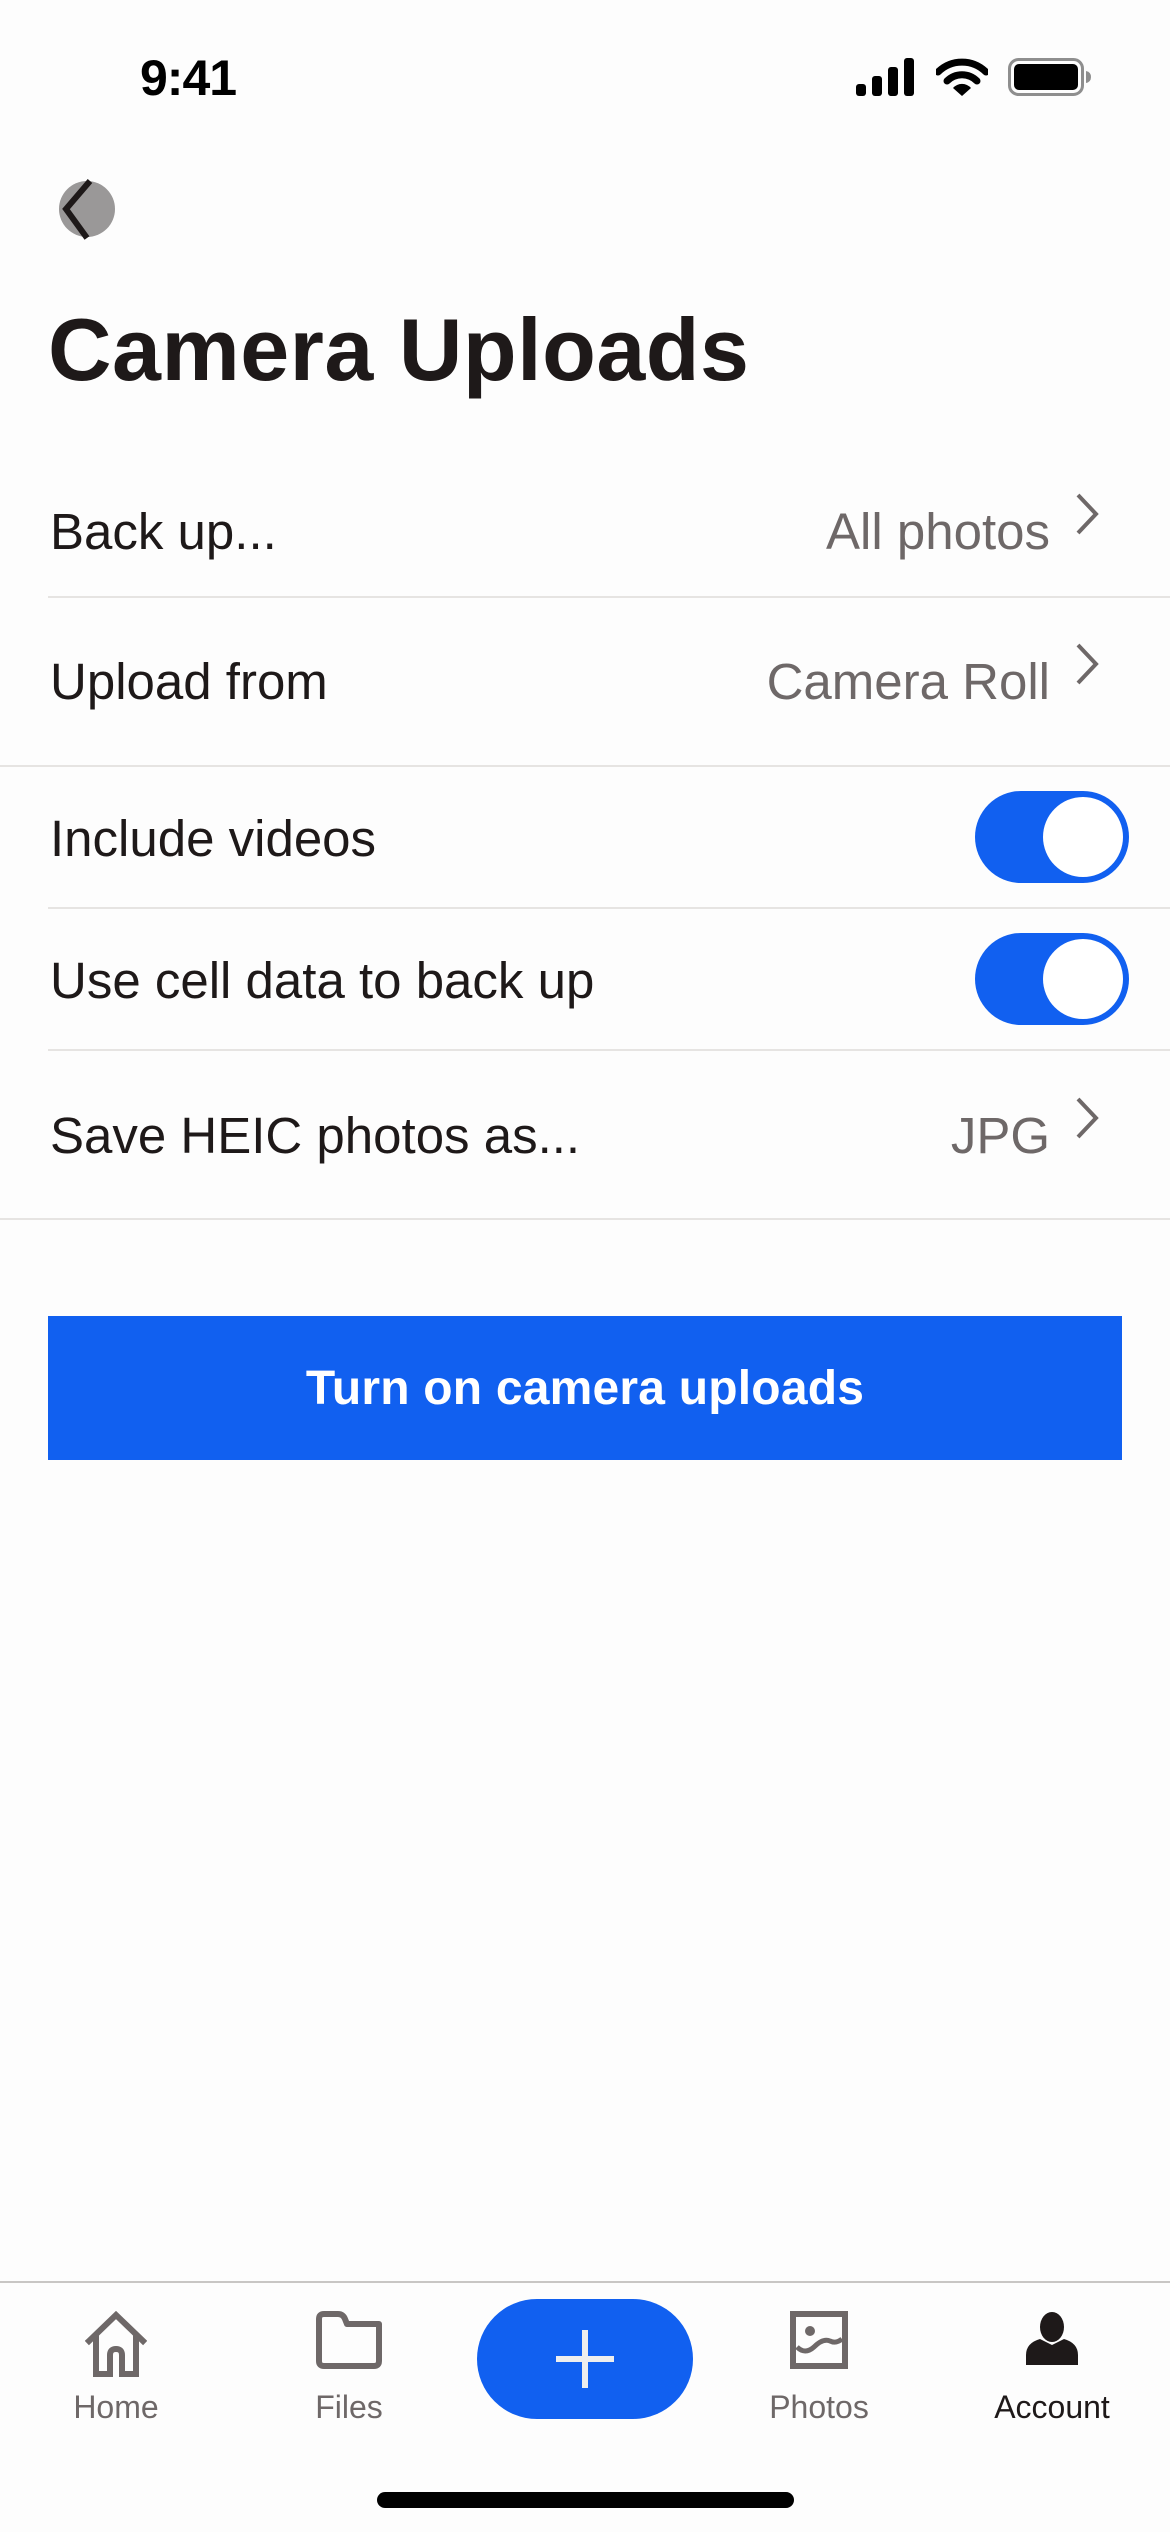  I want to click on tab-account: Account, so click(1052, 2363).